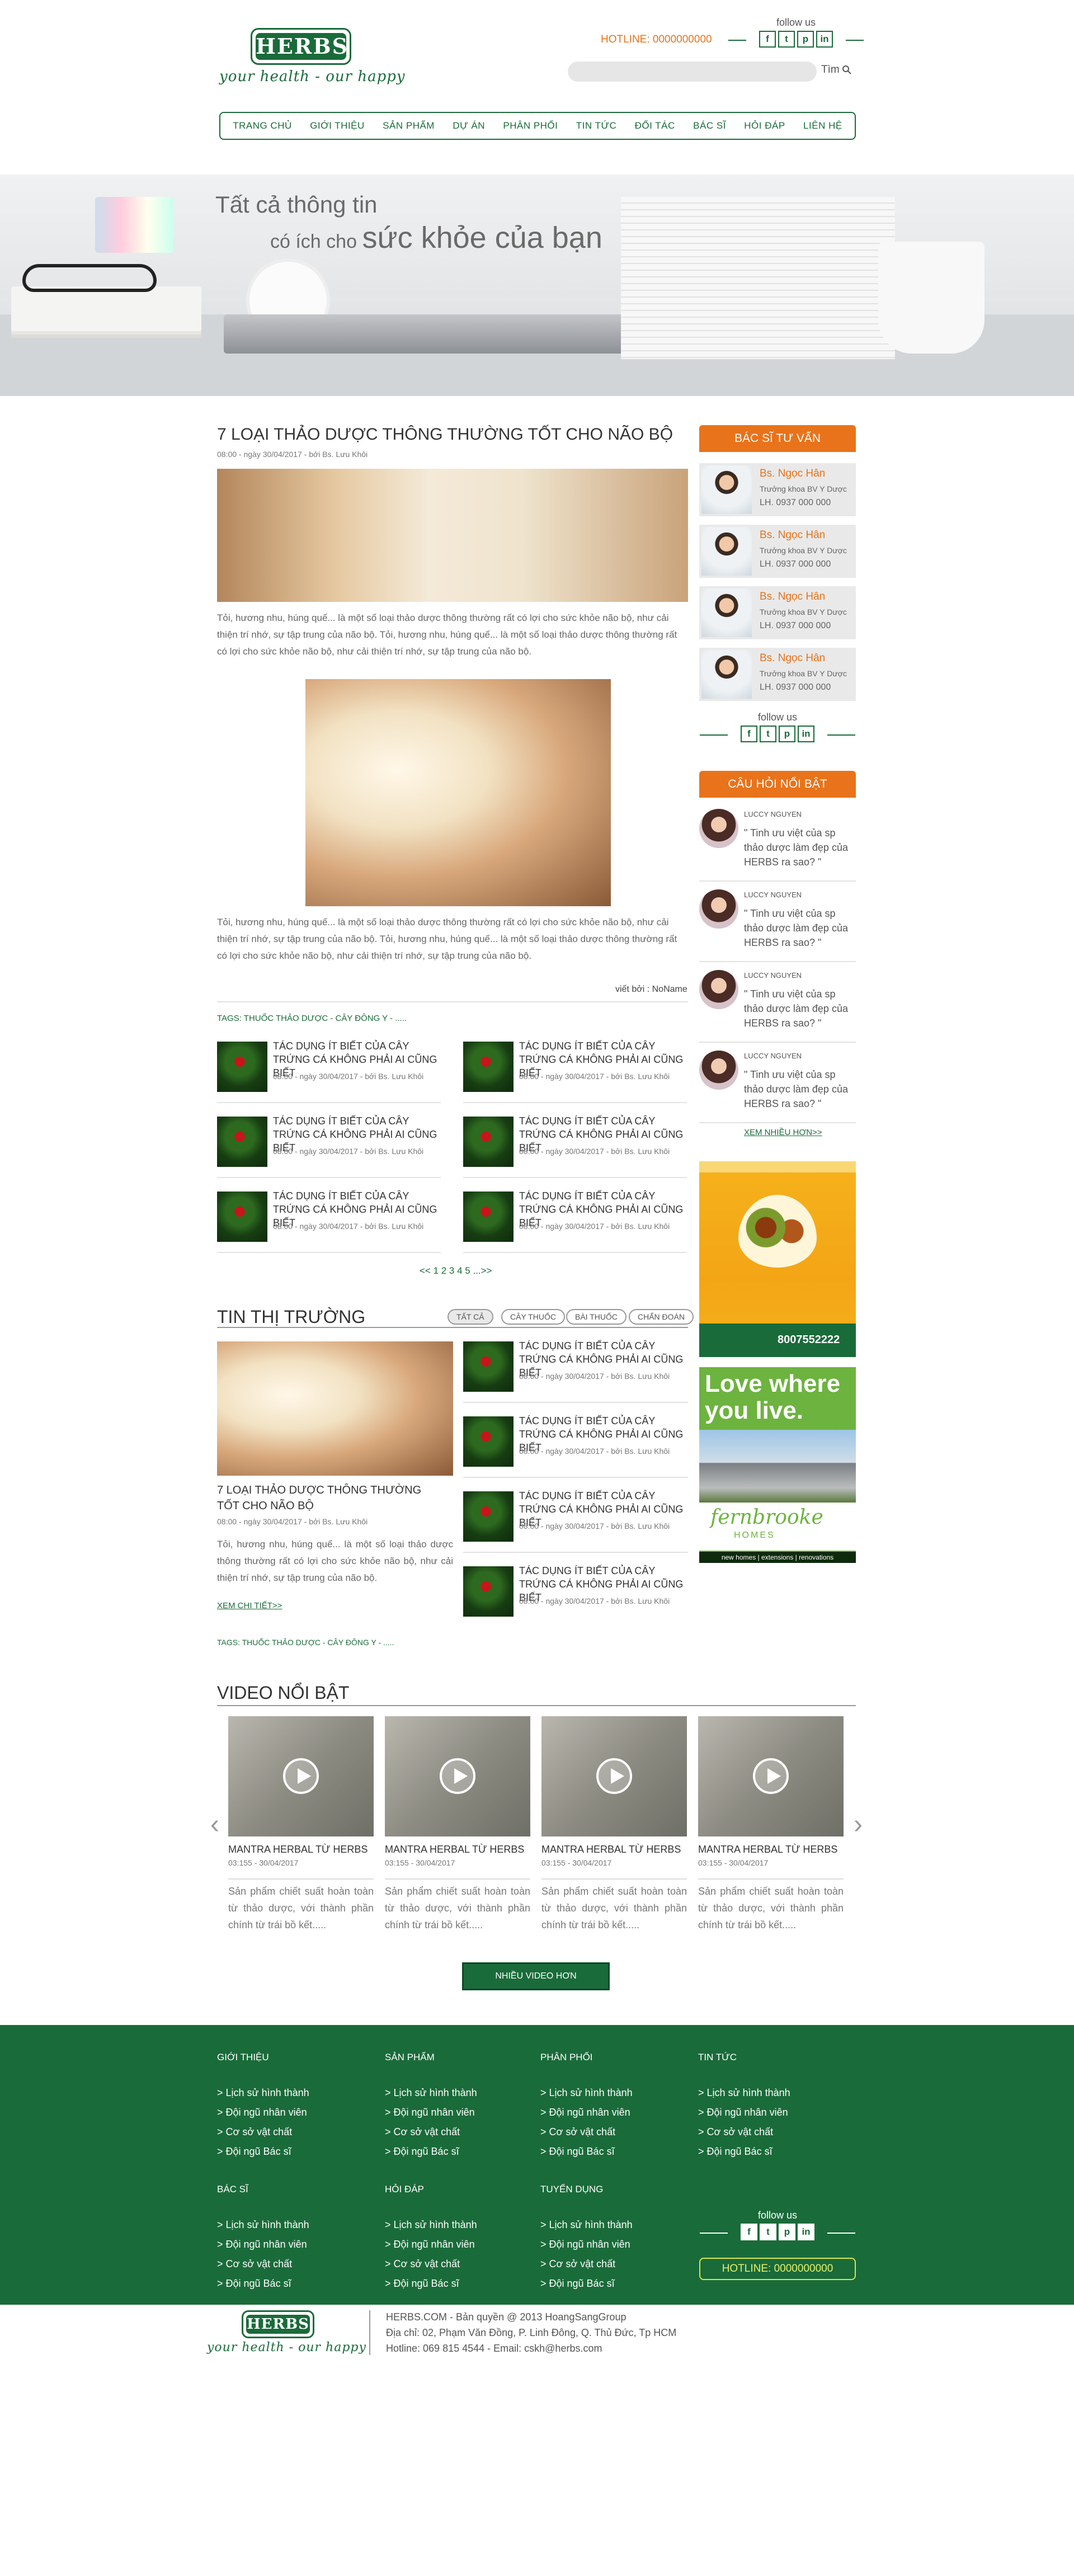 The width and height of the screenshot is (1074, 2576). I want to click on logo: HERBS, so click(301, 46).